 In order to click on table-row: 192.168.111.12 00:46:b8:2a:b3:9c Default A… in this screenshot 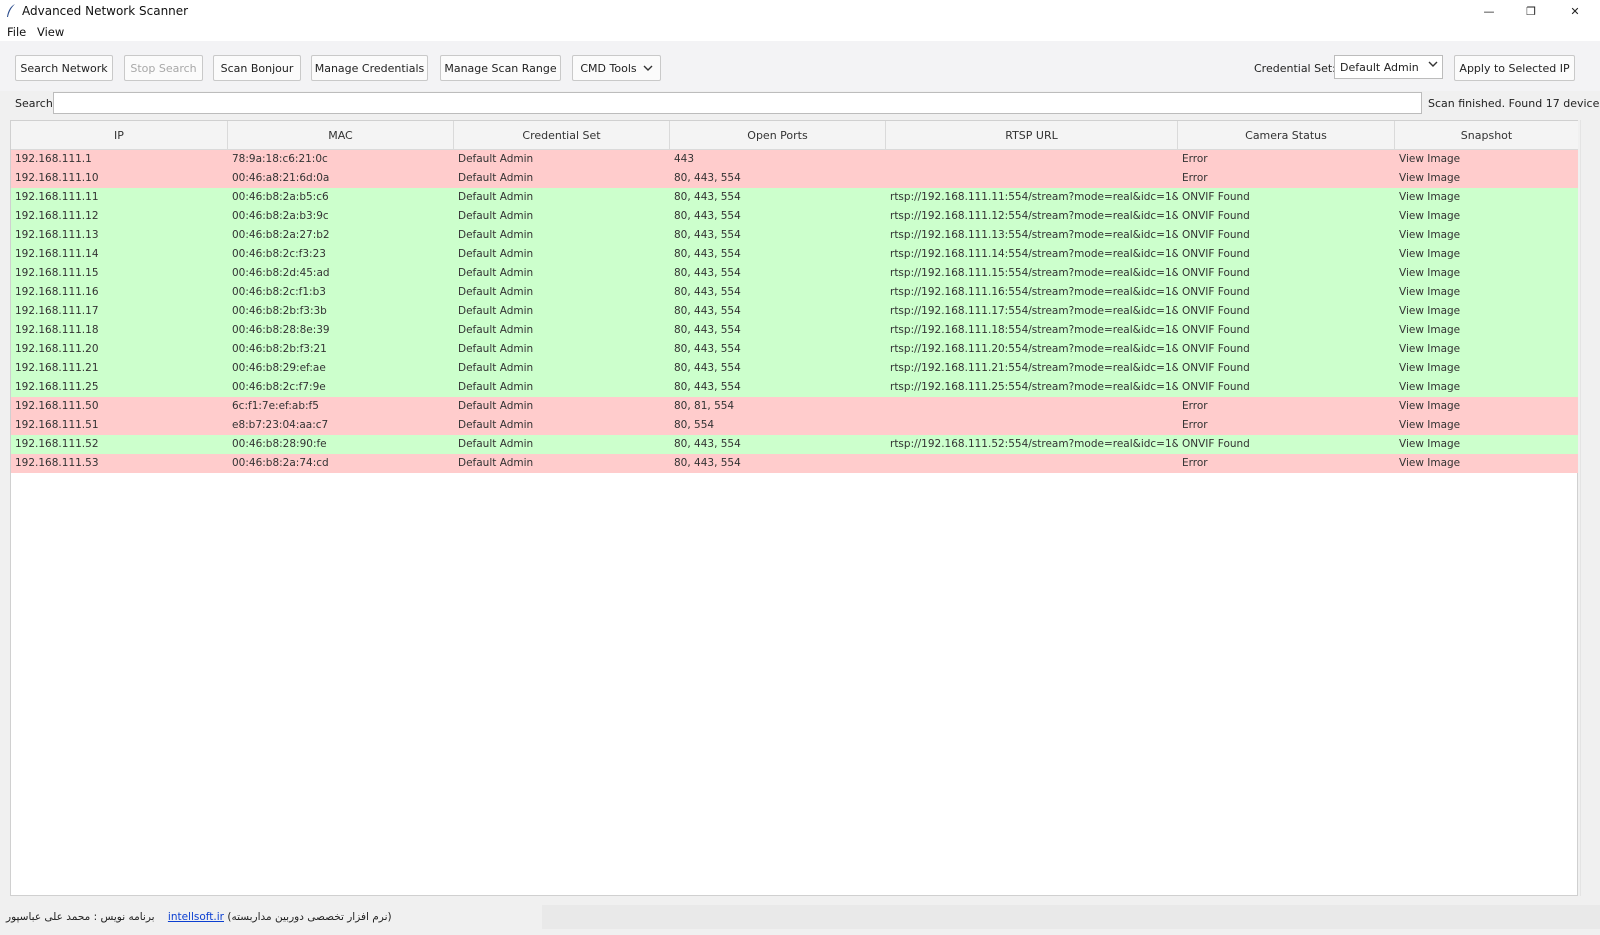, I will do `click(794, 216)`.